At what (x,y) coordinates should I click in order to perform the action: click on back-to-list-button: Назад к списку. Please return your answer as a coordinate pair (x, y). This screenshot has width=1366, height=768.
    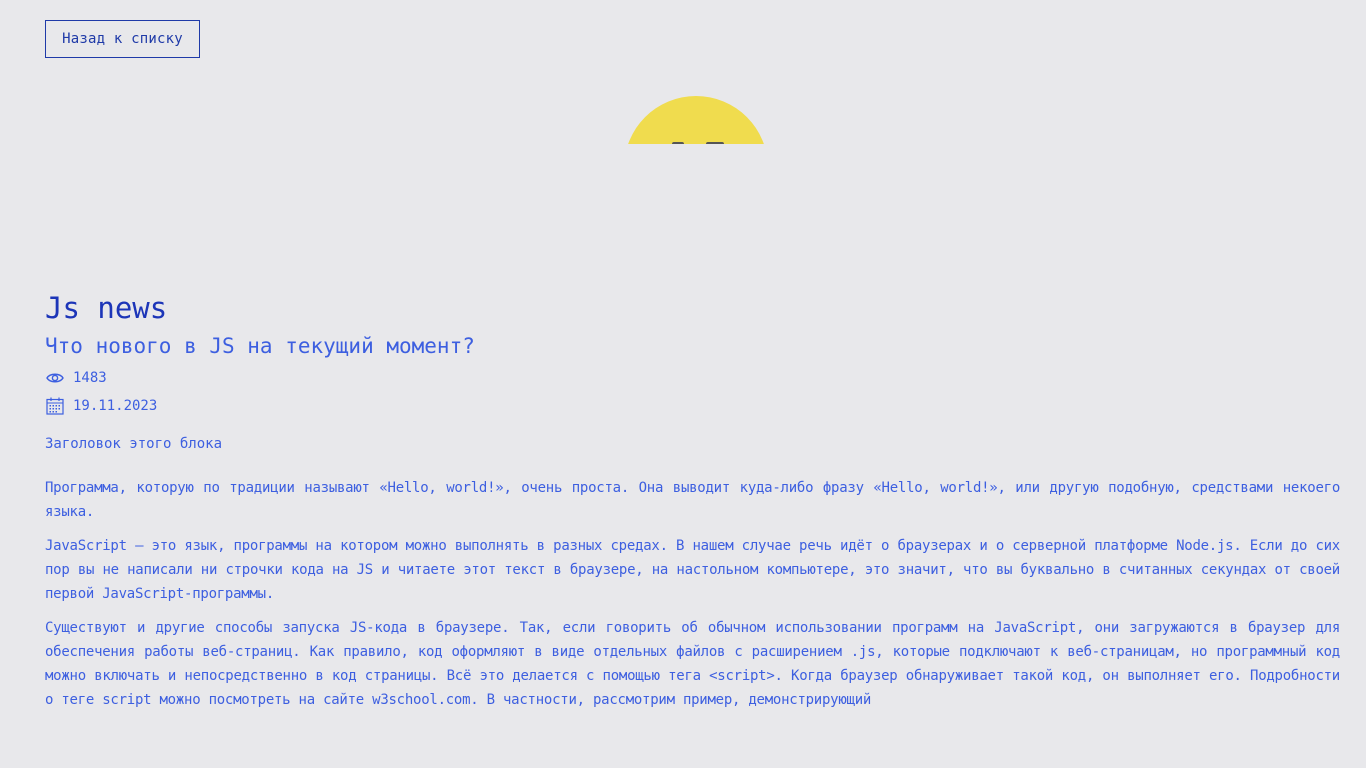
    Looking at the image, I should click on (122, 39).